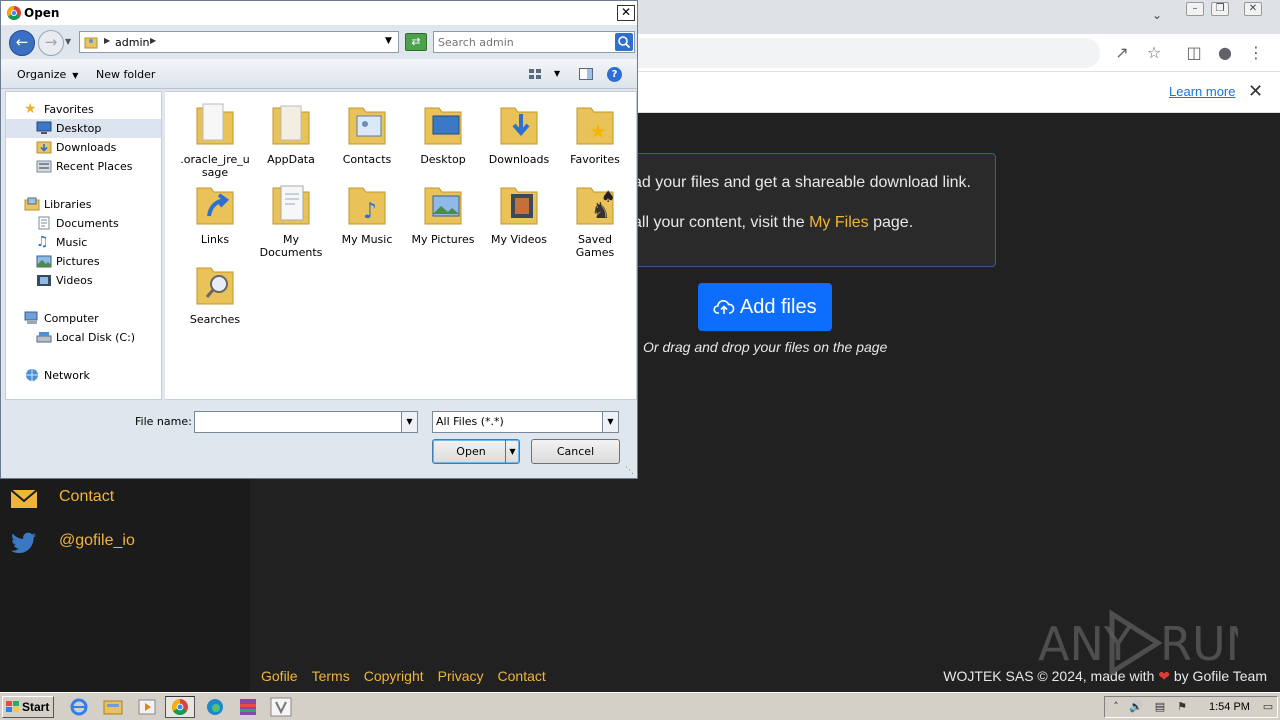 The height and width of the screenshot is (720, 1280). What do you see at coordinates (1225, 53) in the screenshot?
I see `profile-avatar-icon: ●` at bounding box center [1225, 53].